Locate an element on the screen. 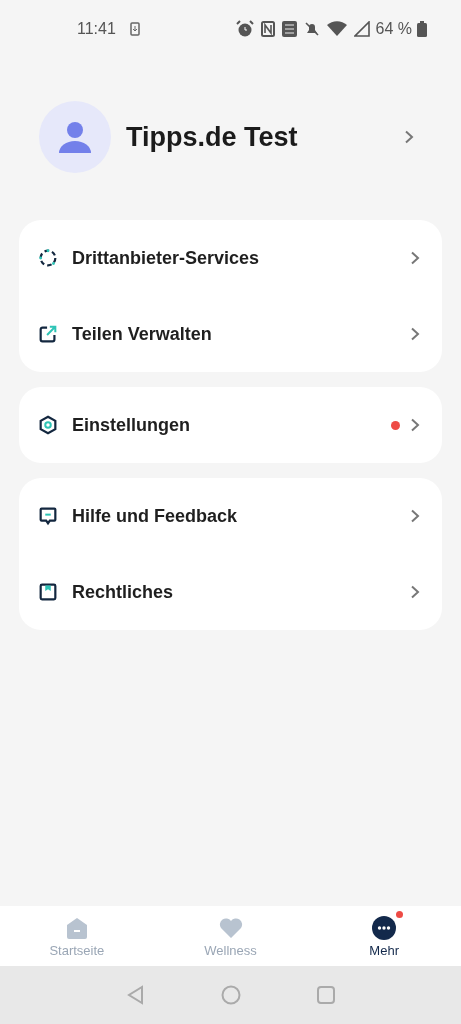  wifi-icon is located at coordinates (336, 29).